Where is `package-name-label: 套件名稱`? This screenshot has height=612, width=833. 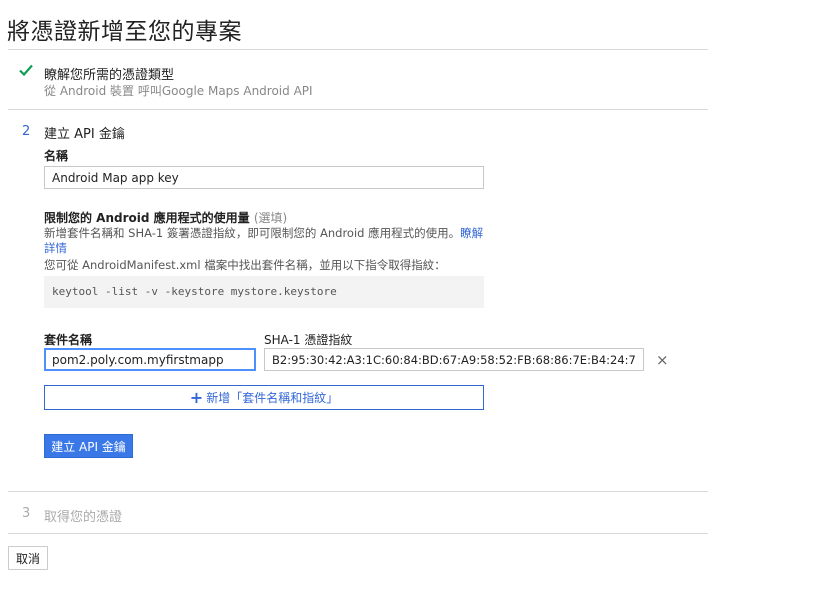 package-name-label: 套件名稱 is located at coordinates (68, 340).